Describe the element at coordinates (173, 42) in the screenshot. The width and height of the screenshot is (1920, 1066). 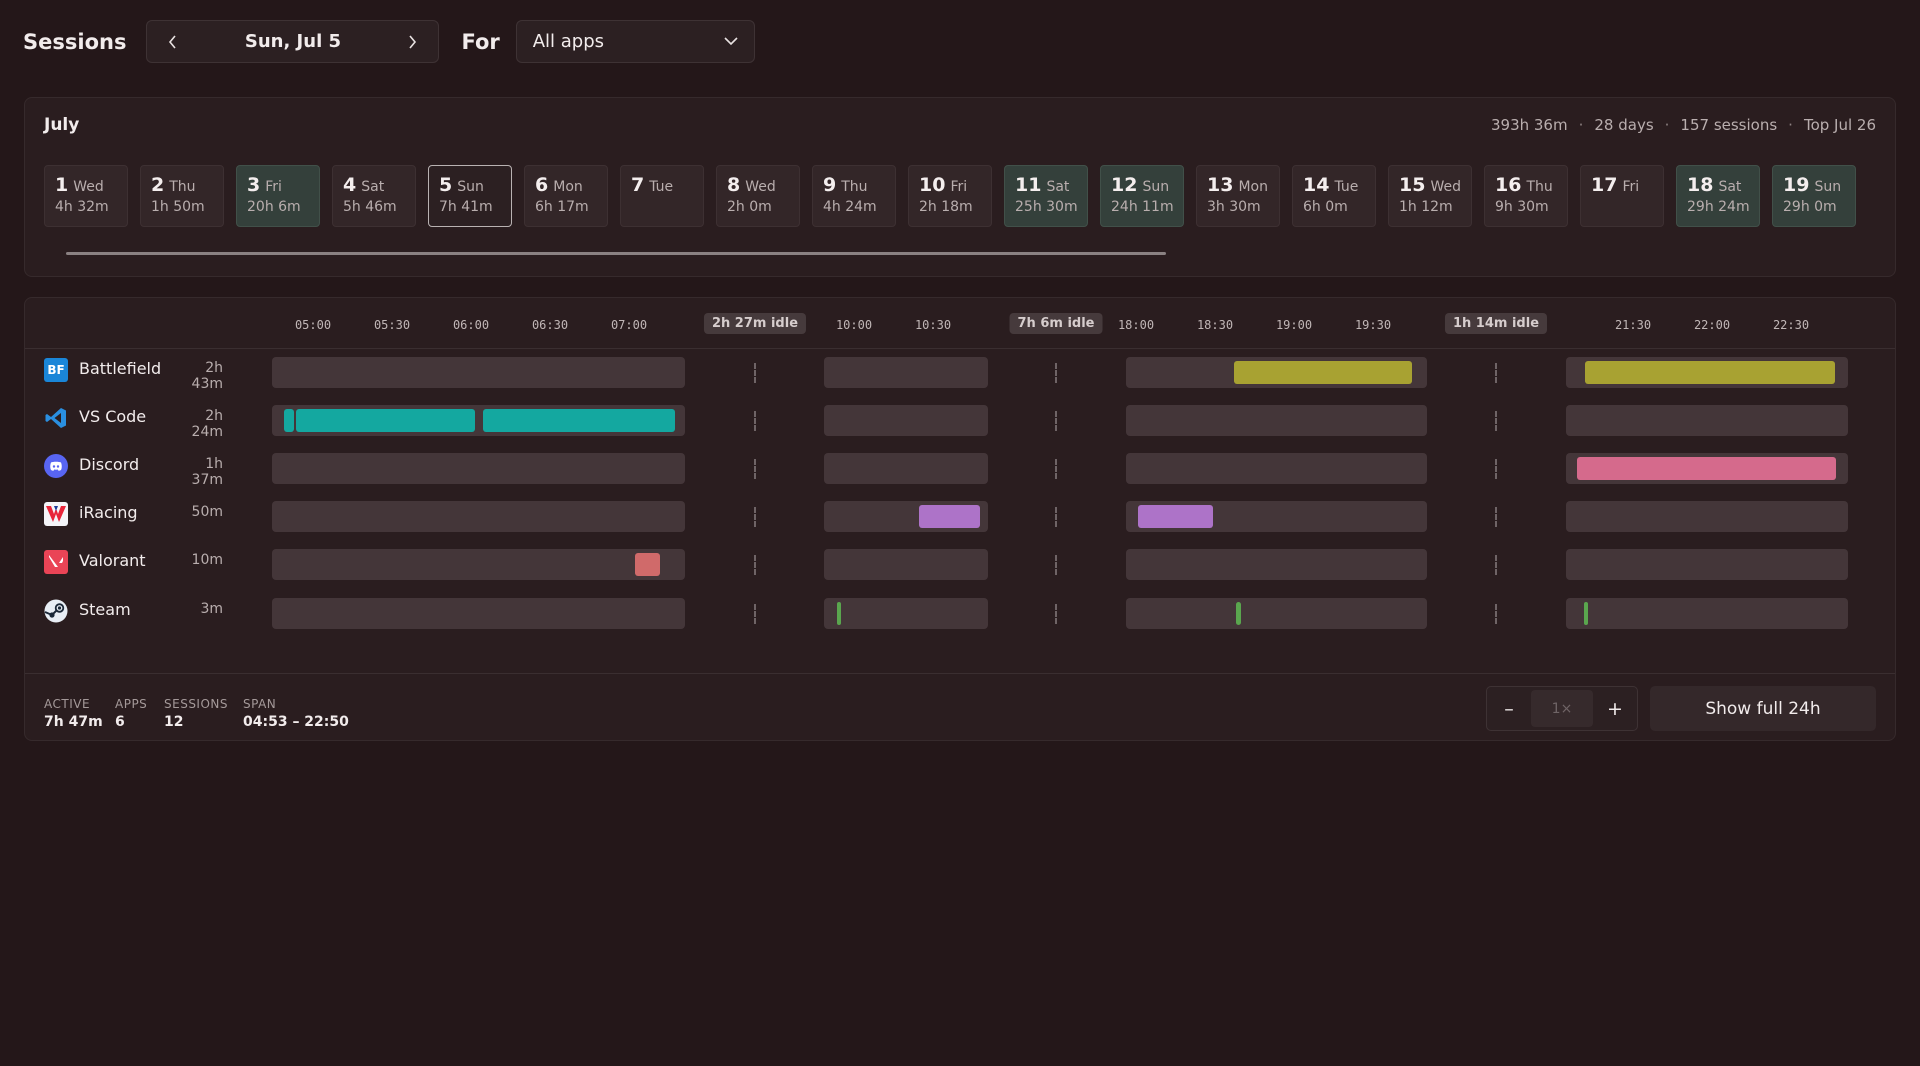
I see `prev-day-button` at that location.